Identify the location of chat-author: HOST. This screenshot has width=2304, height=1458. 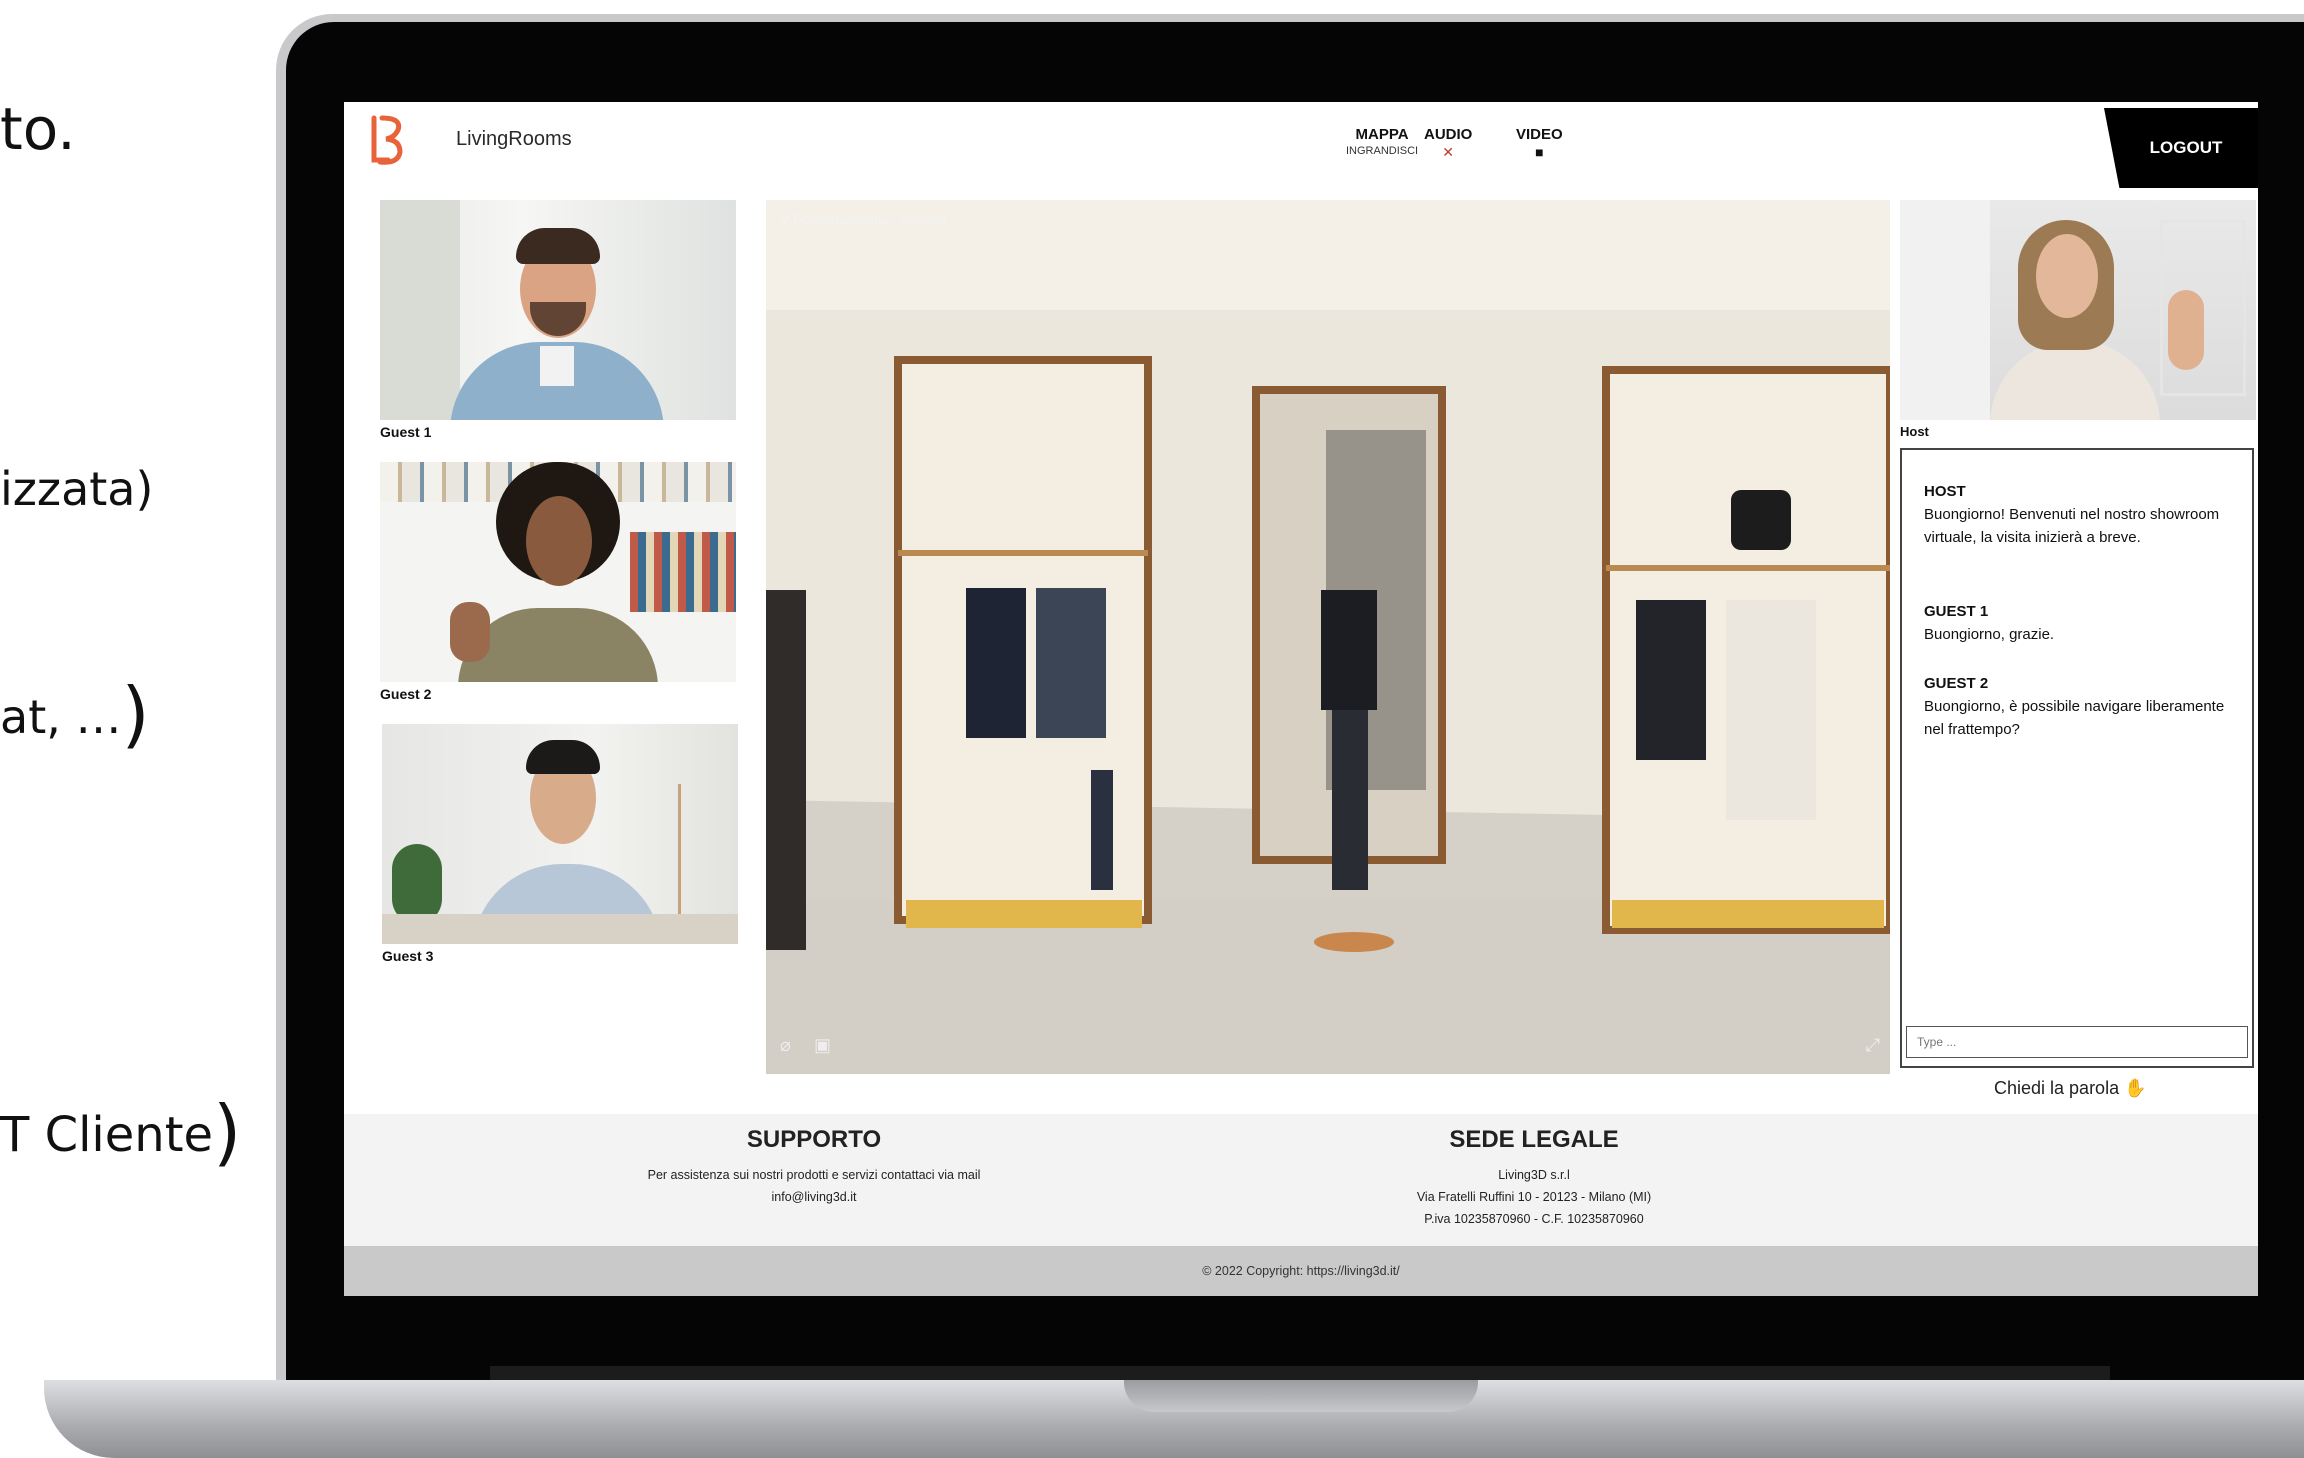
(1945, 491).